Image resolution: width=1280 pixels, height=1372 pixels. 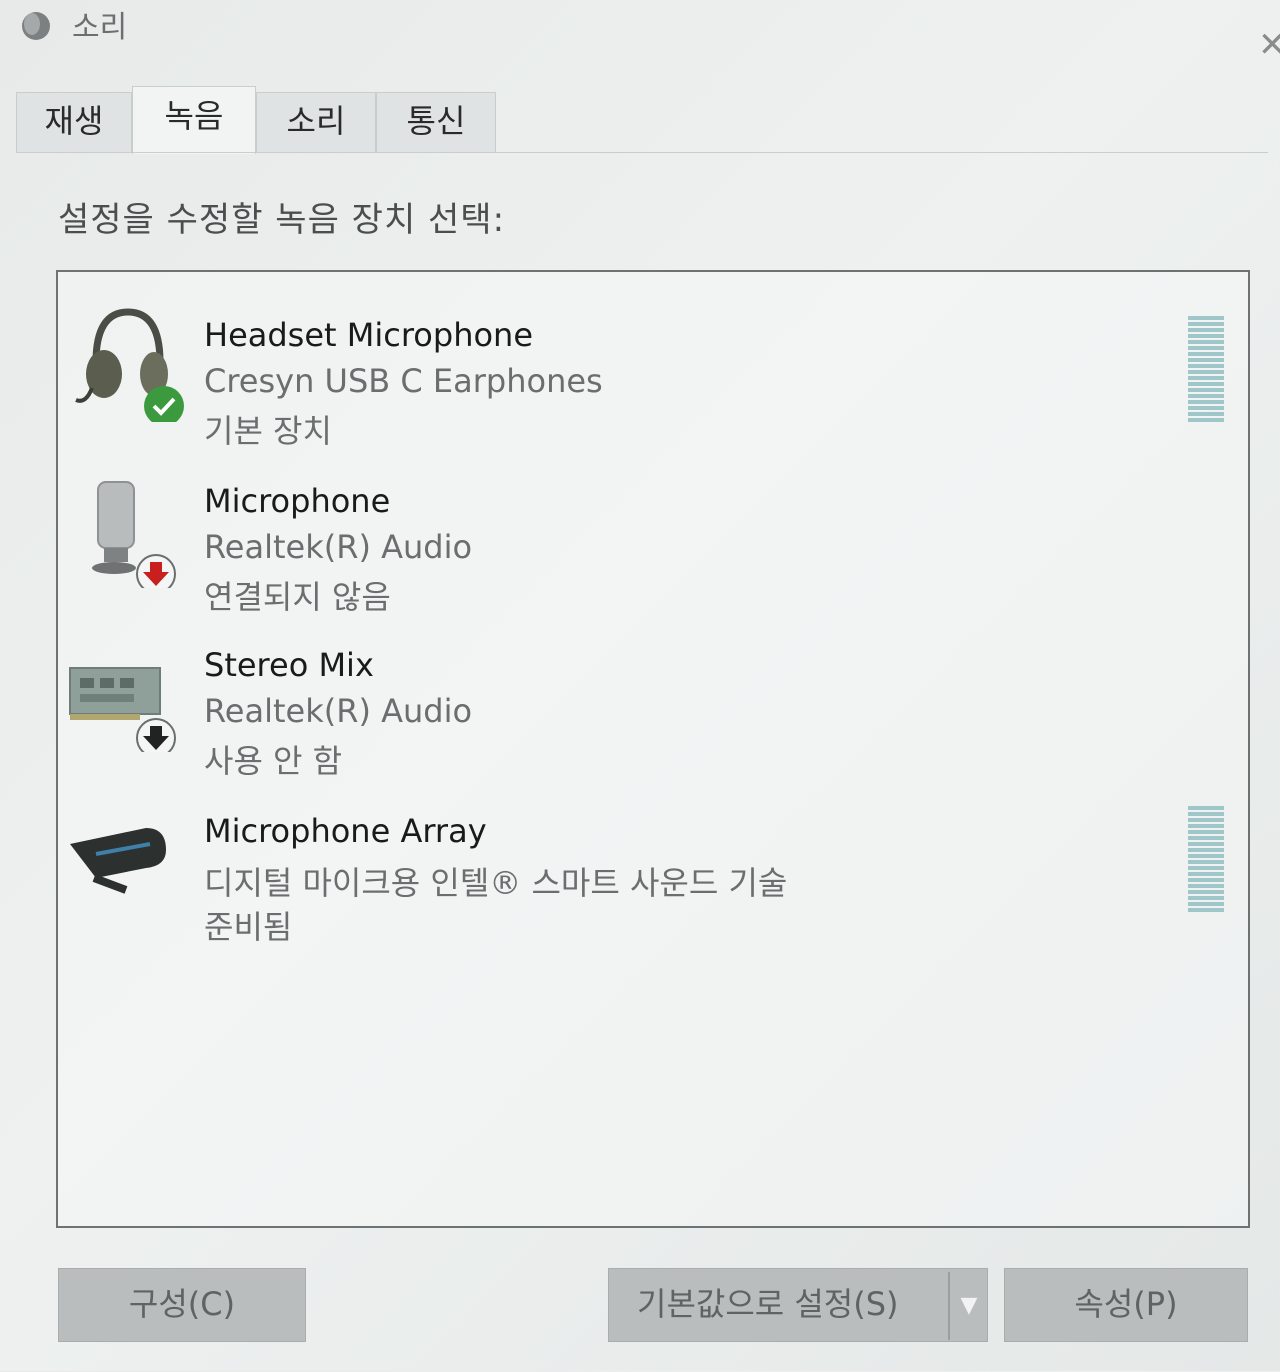 I want to click on close-icon: ✕, so click(x=1269, y=45).